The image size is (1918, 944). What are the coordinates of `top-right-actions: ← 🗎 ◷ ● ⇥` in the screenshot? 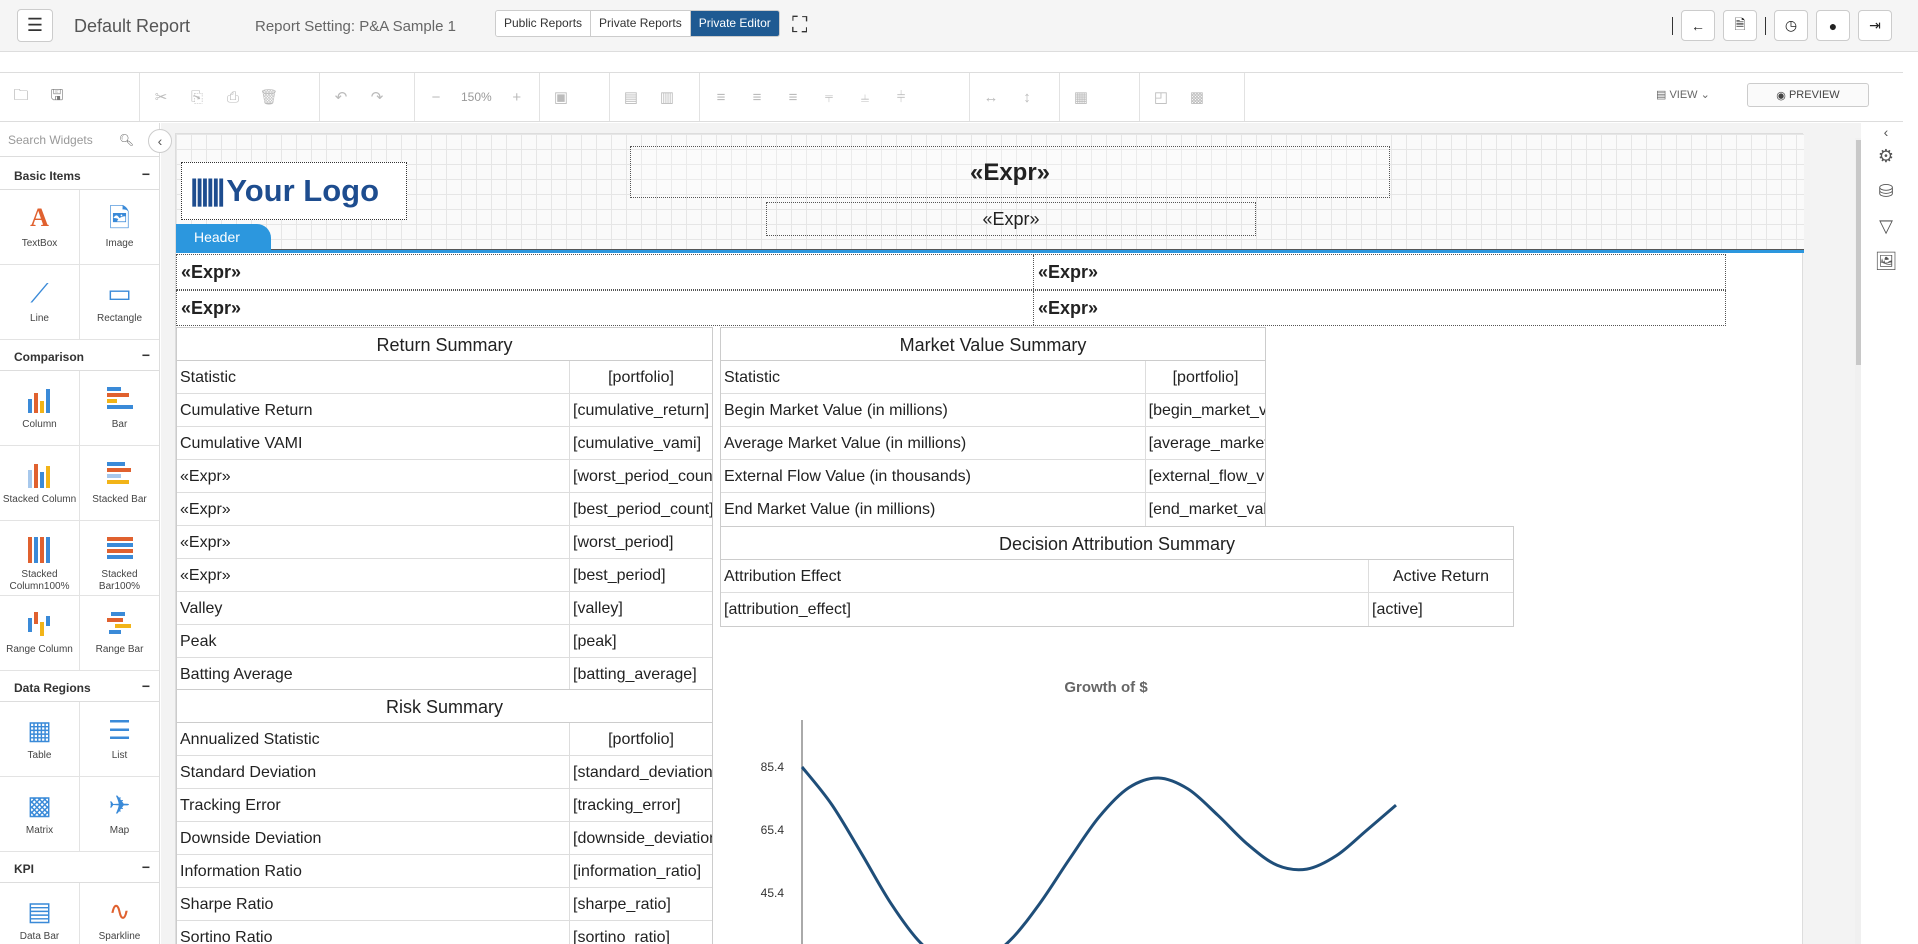 It's located at (1782, 25).